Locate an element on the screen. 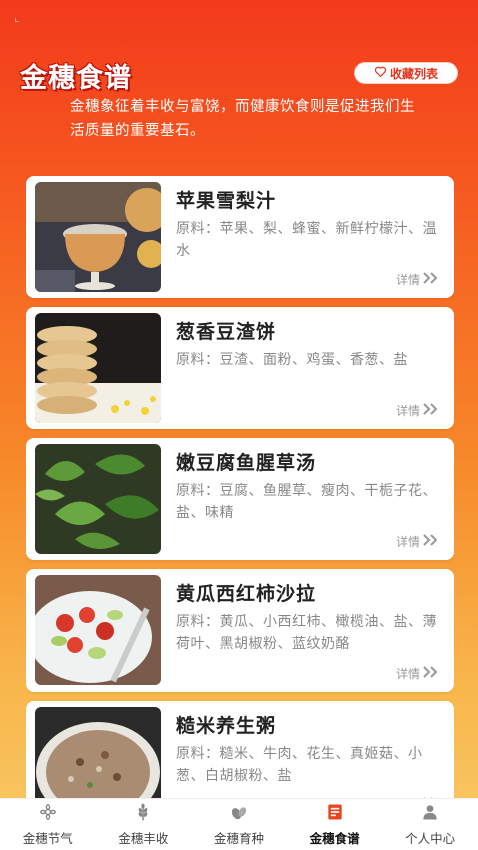 This screenshot has width=478, height=850. recipe-card: 苹果雪梨汁 原料：苹果、梨、蜂蜜、新鲜柠檬汁、温水 详情 is located at coordinates (240, 237).